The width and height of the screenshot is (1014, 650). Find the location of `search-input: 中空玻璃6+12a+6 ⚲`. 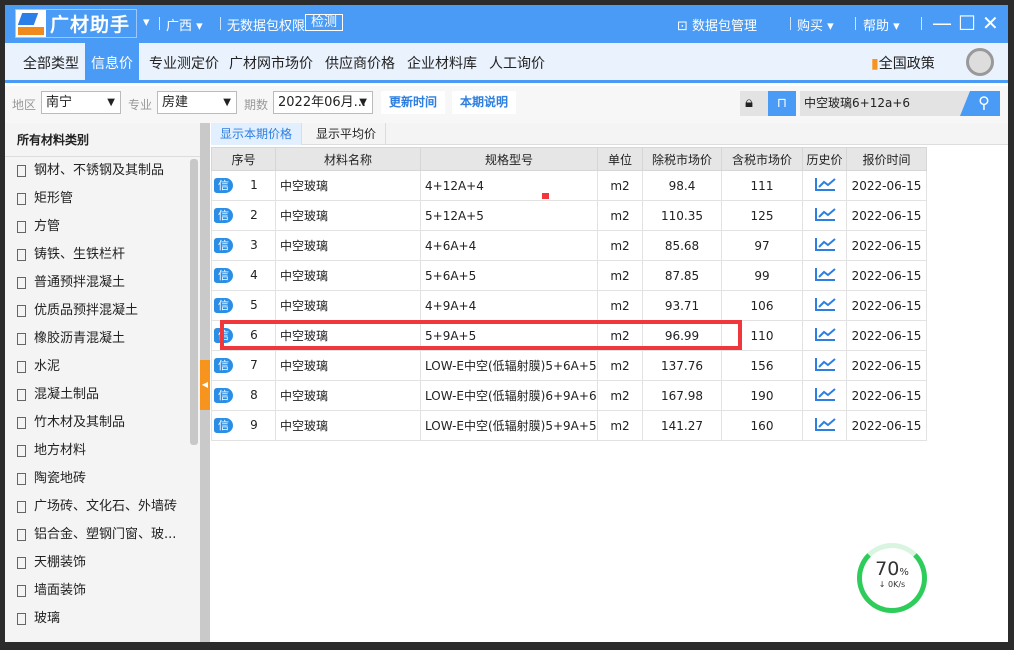

search-input: 中空玻璃6+12a+6 ⚲ is located at coordinates (900, 103).